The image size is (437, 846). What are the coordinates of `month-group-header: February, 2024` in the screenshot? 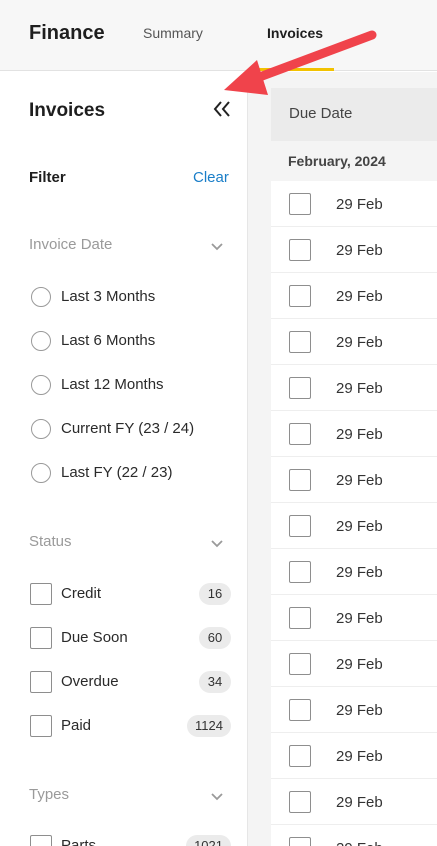 It's located at (354, 161).